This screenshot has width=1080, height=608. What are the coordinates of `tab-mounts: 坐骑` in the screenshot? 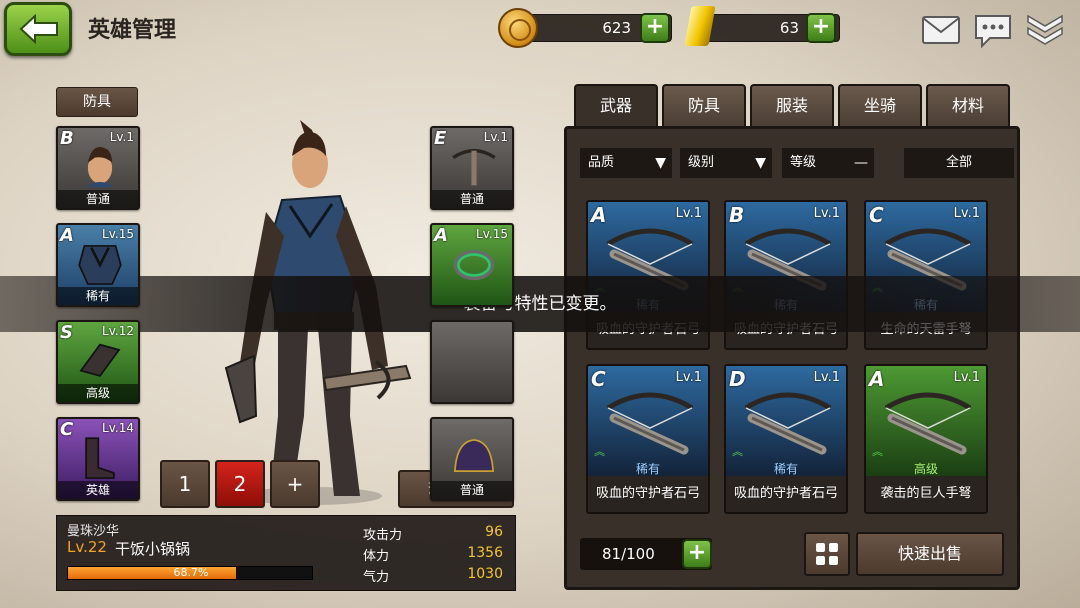 It's located at (880, 105).